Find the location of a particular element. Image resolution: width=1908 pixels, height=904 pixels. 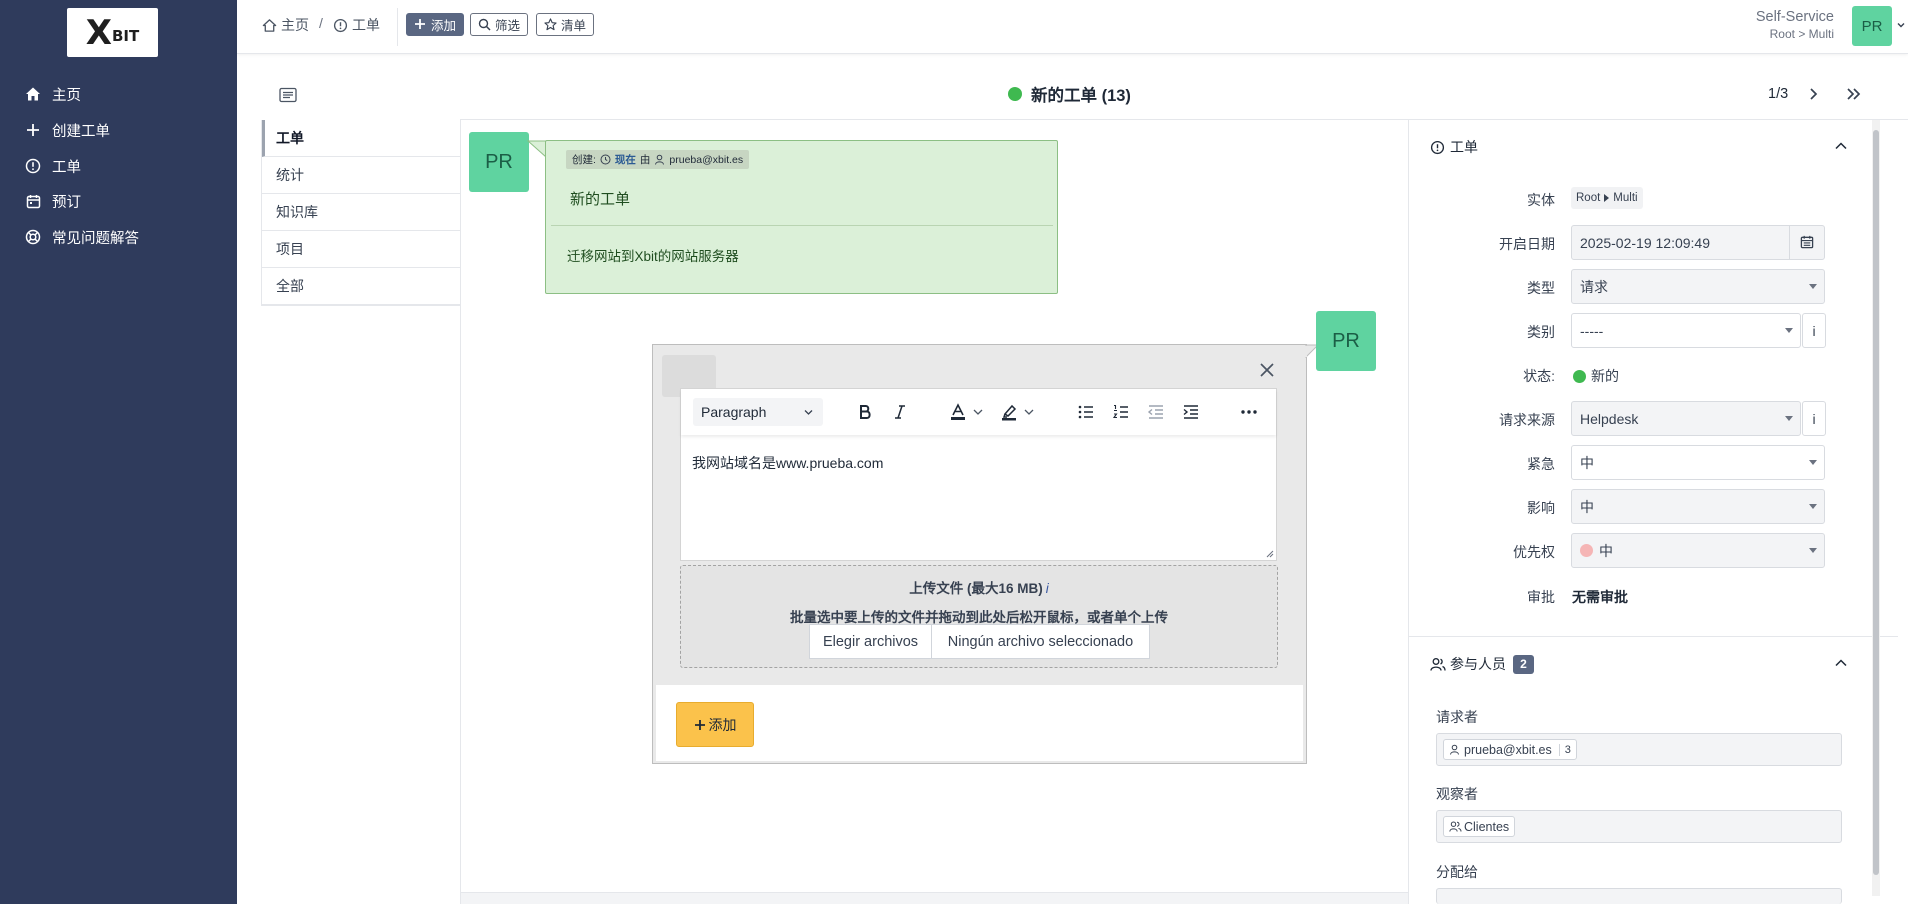

choose-files-button: Elegir archivos is located at coordinates (871, 641).